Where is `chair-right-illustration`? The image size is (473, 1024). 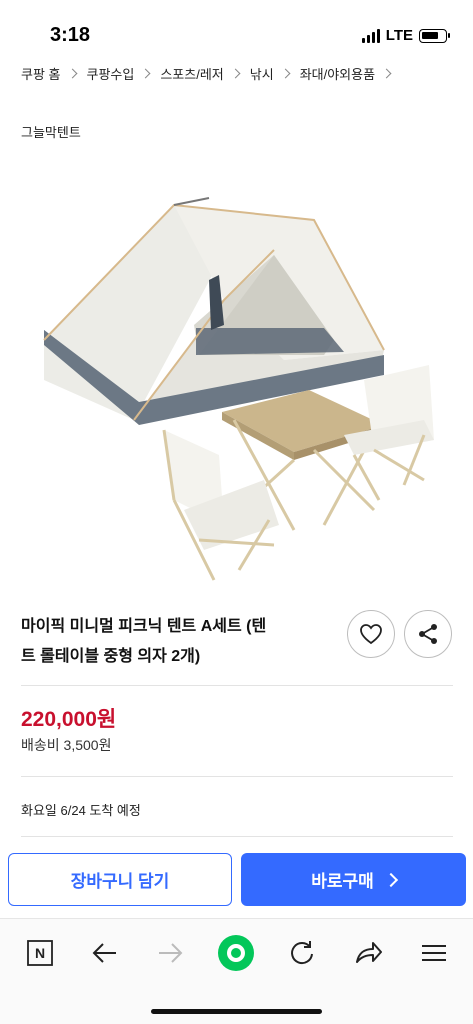
chair-right-illustration is located at coordinates (389, 433).